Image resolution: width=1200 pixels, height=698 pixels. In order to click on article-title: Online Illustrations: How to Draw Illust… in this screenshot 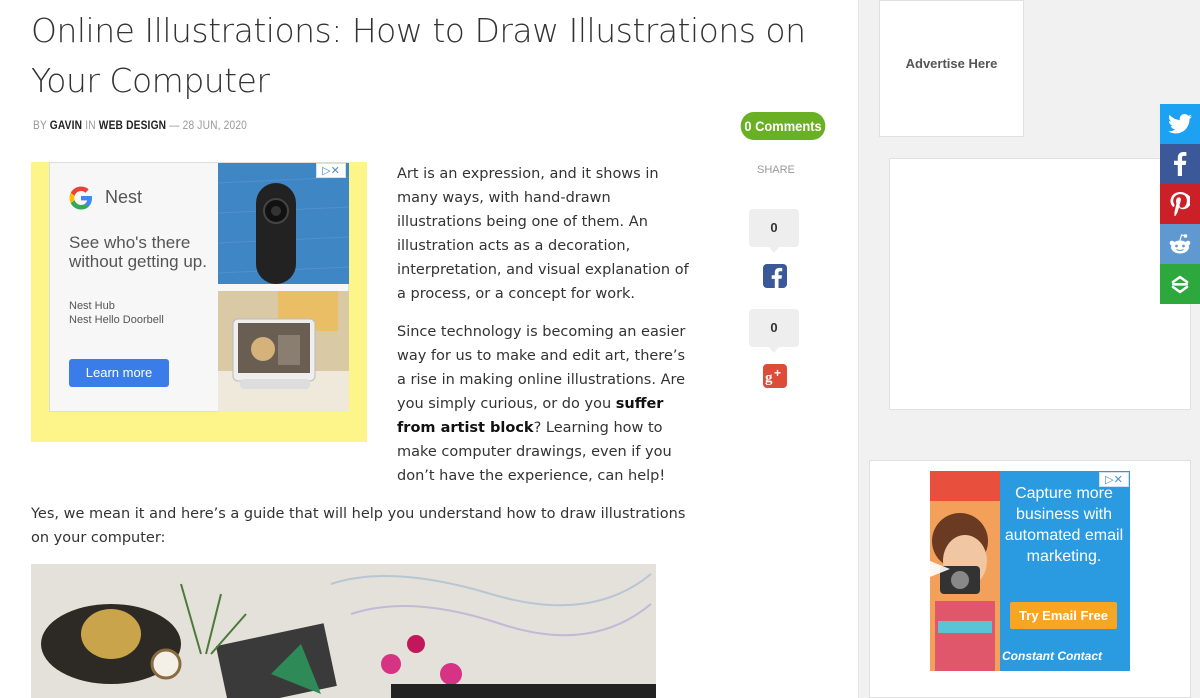, I will do `click(418, 55)`.